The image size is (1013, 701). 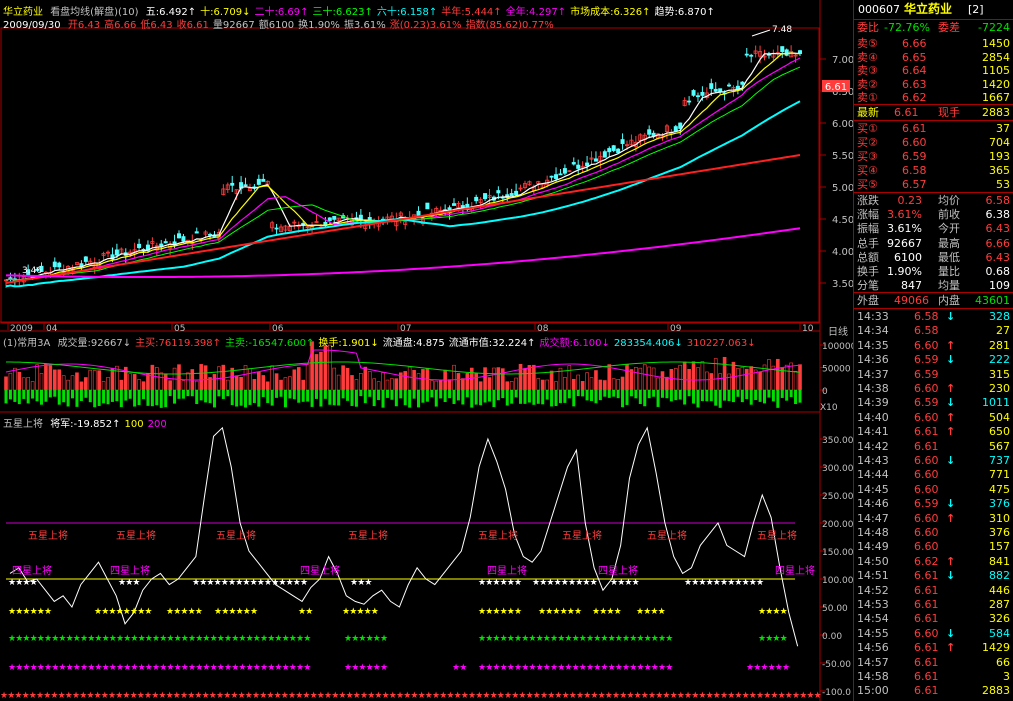 What do you see at coordinates (933, 331) in the screenshot?
I see `tick-row: 14:34 6.58 27` at bounding box center [933, 331].